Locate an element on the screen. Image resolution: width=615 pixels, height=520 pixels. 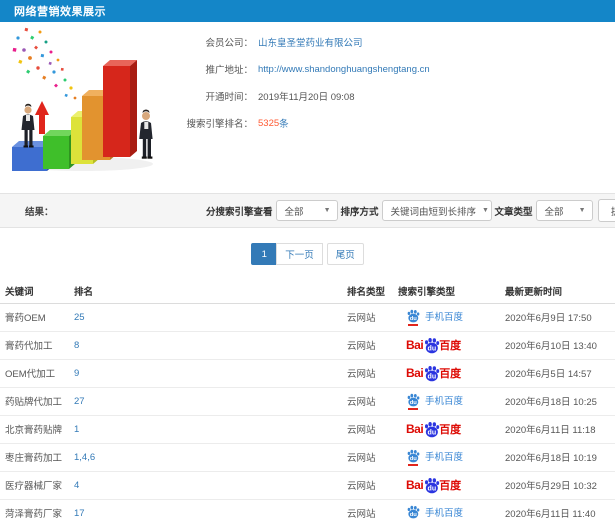
table-row: 枣庄膏药加工 1,4,6 云网站 du 手机百度 2020年6月18日 10:19 is located at coordinates (307, 457).